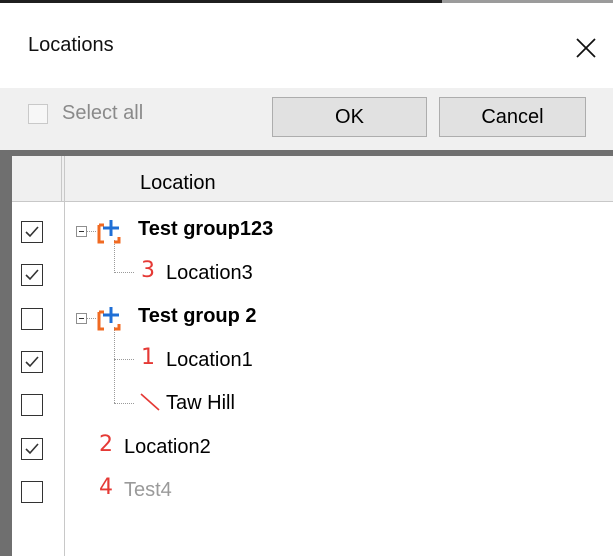 The image size is (613, 556). What do you see at coordinates (205, 229) in the screenshot?
I see `group-label: Test group123` at bounding box center [205, 229].